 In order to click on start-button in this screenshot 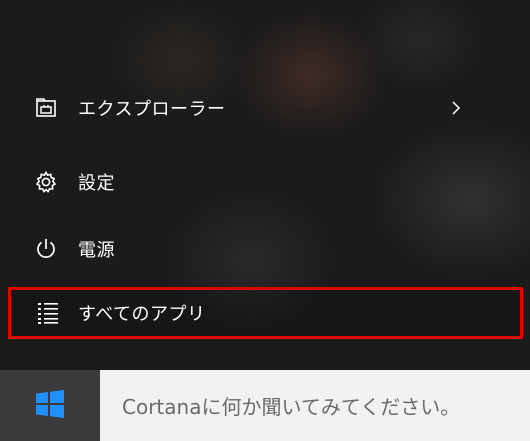, I will do `click(50, 405)`.